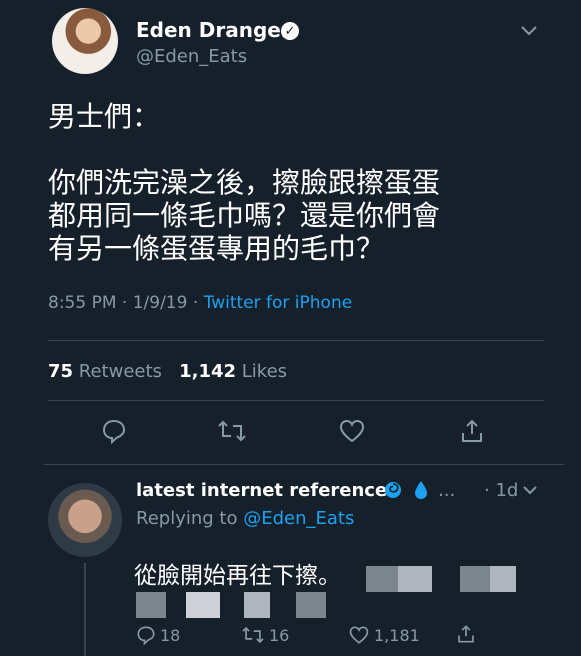 The height and width of the screenshot is (656, 581). I want to click on reply-reply-action: 18, so click(158, 635).